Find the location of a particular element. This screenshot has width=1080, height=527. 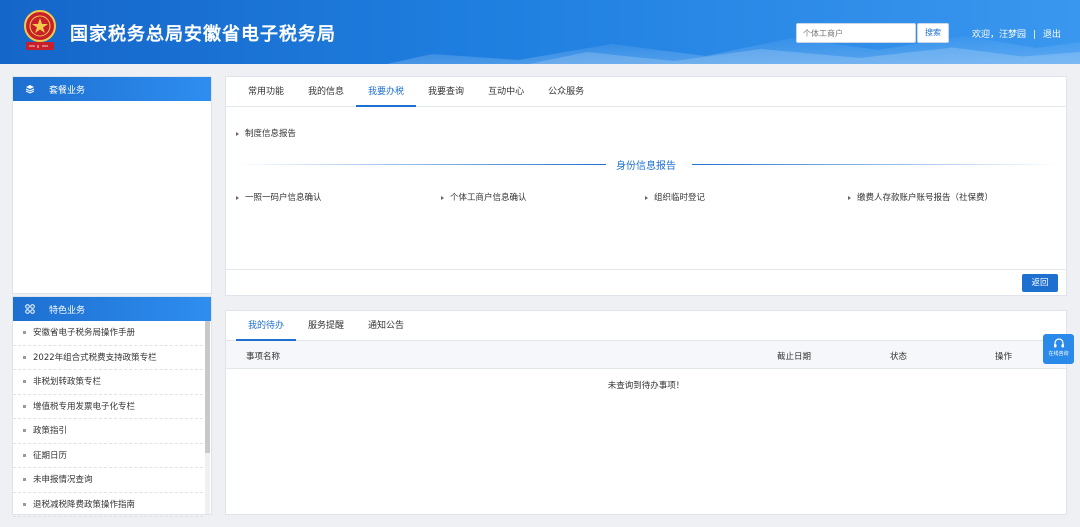

panel-footer: 返回 is located at coordinates (646, 282).